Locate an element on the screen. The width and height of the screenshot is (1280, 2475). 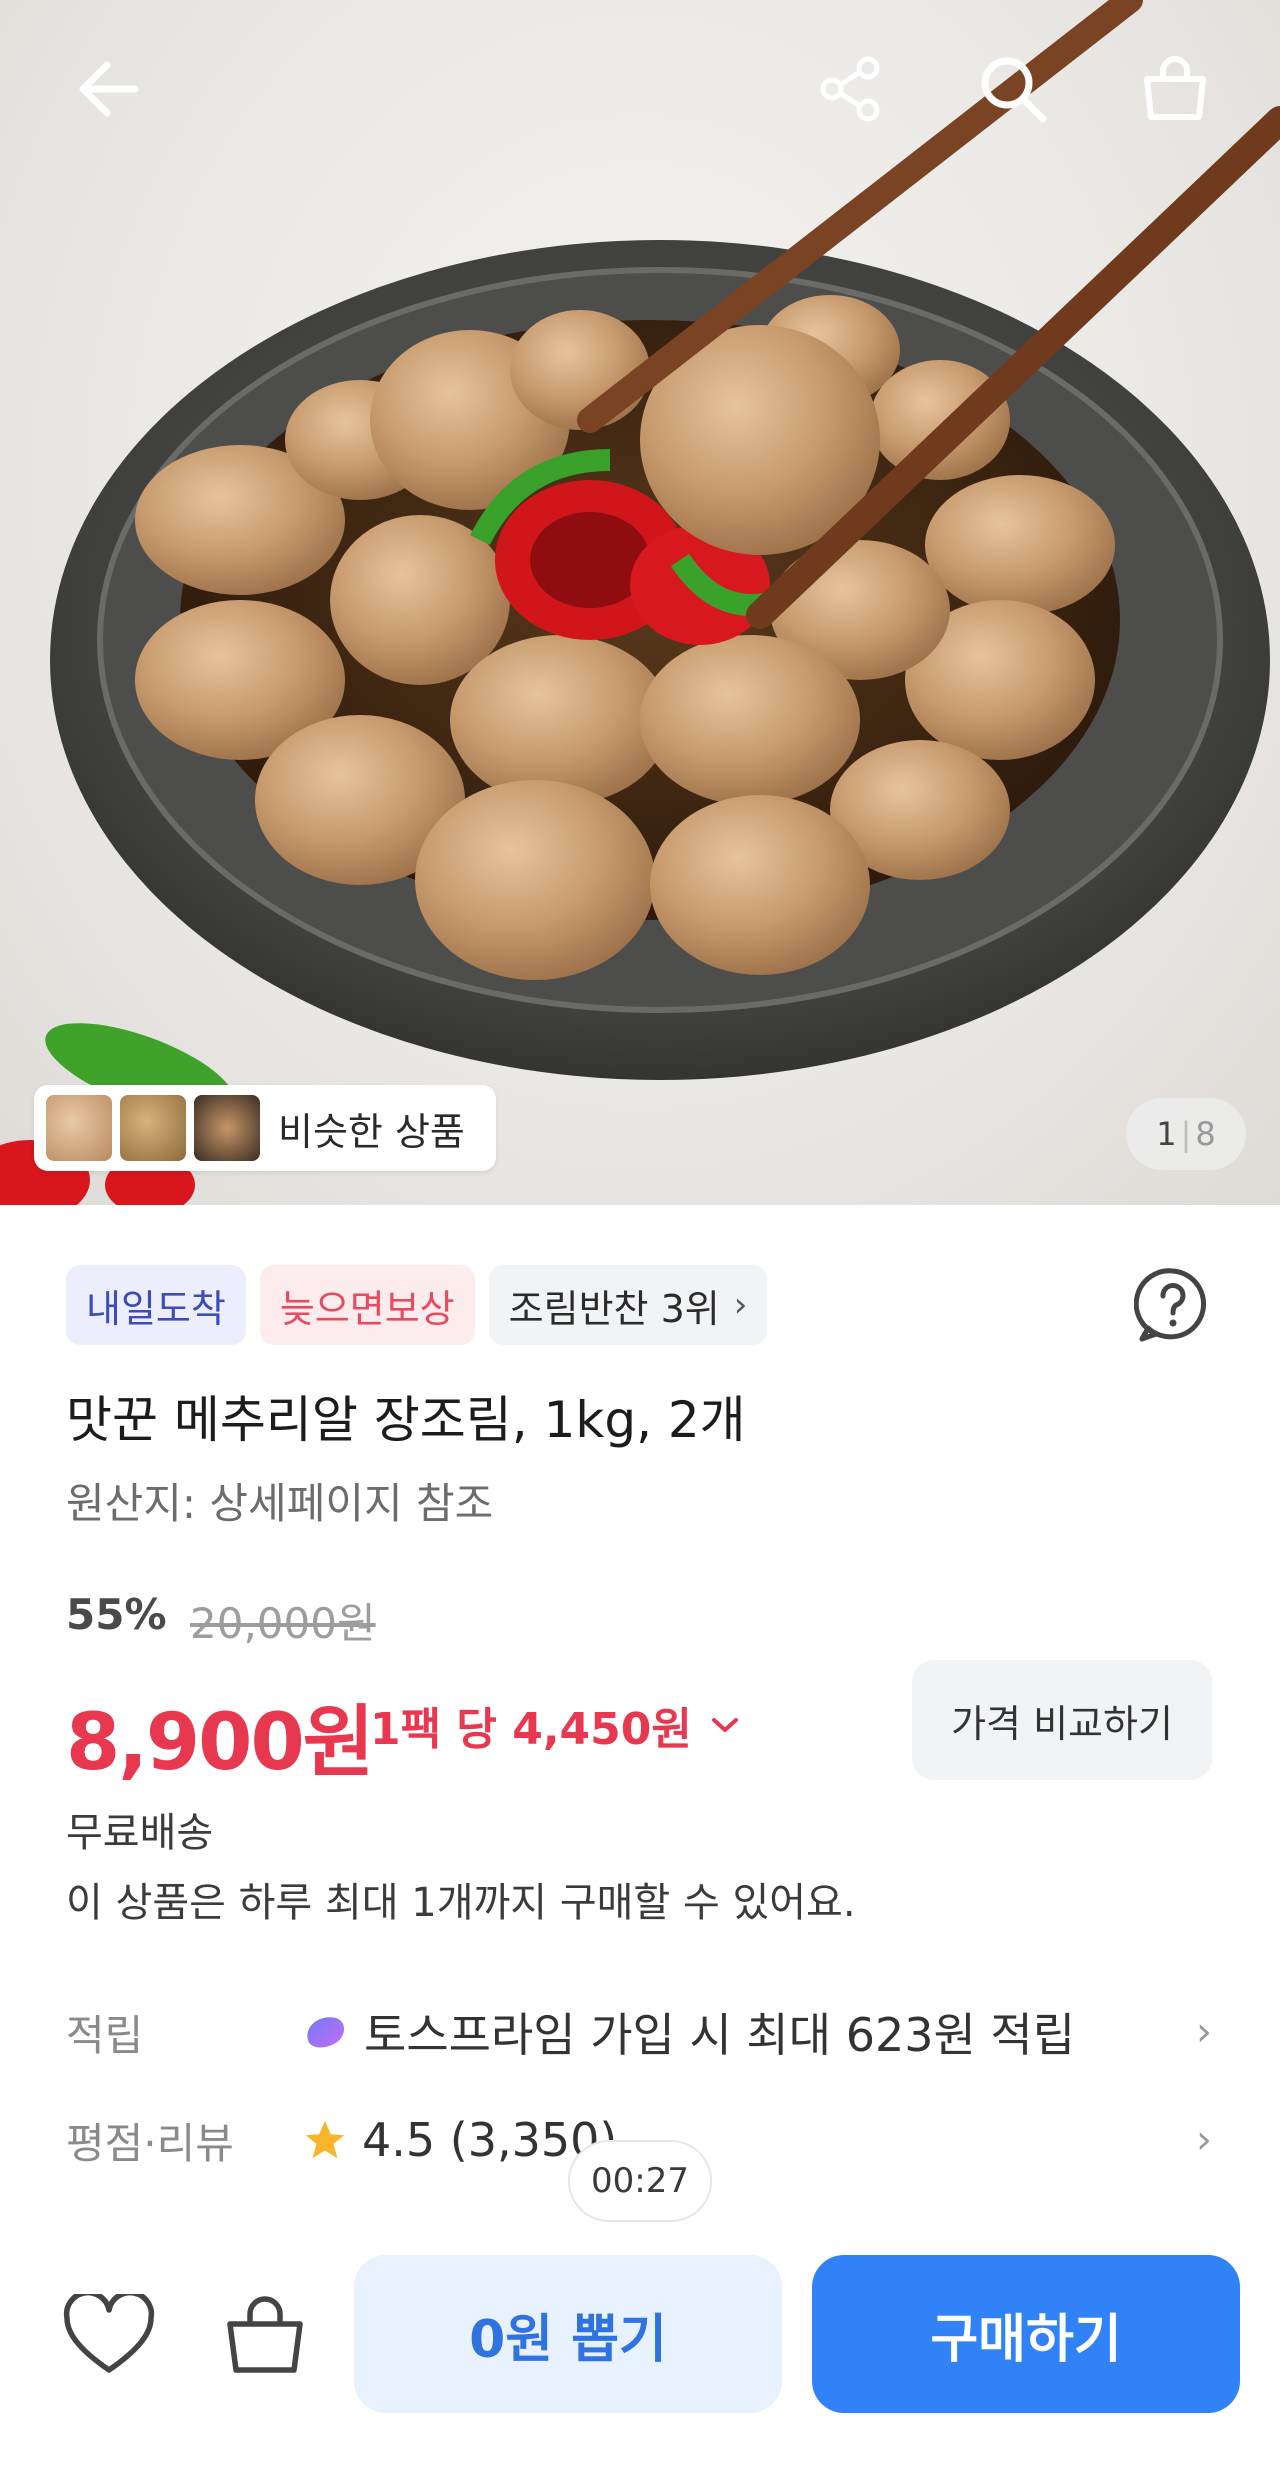
heart-icon is located at coordinates (109, 2333).